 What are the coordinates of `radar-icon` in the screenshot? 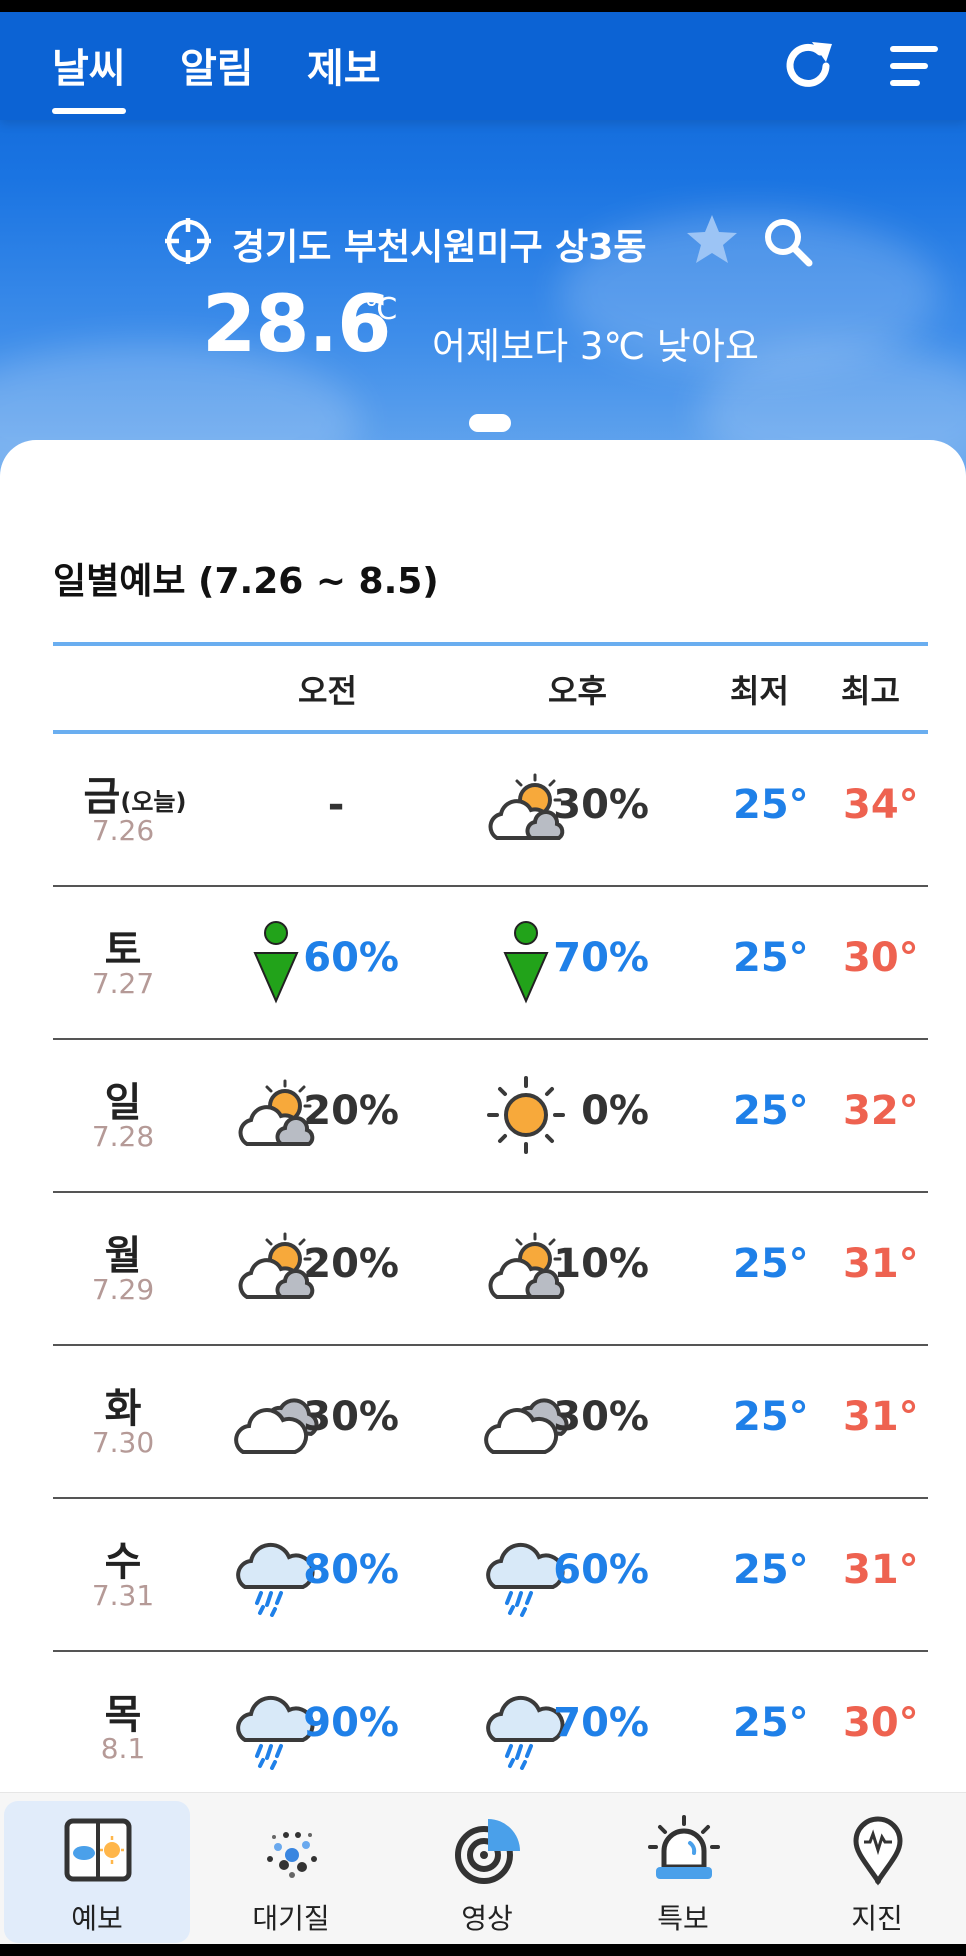 It's located at (487, 1851).